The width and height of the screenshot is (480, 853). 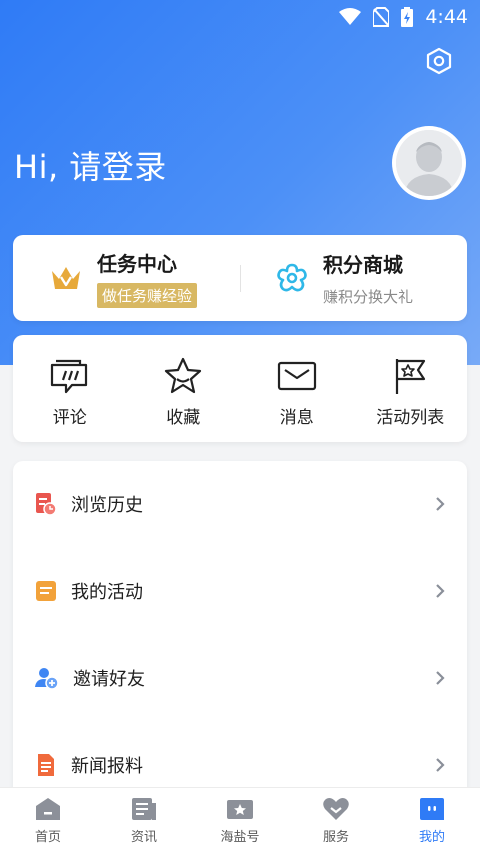 I want to click on haiyan-icon, so click(x=240, y=809).